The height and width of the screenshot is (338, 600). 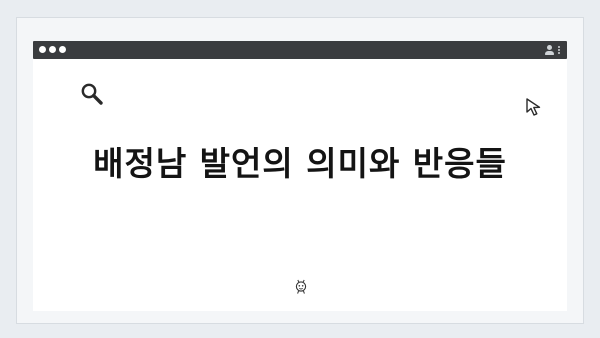 I want to click on search-icon, so click(x=93, y=95).